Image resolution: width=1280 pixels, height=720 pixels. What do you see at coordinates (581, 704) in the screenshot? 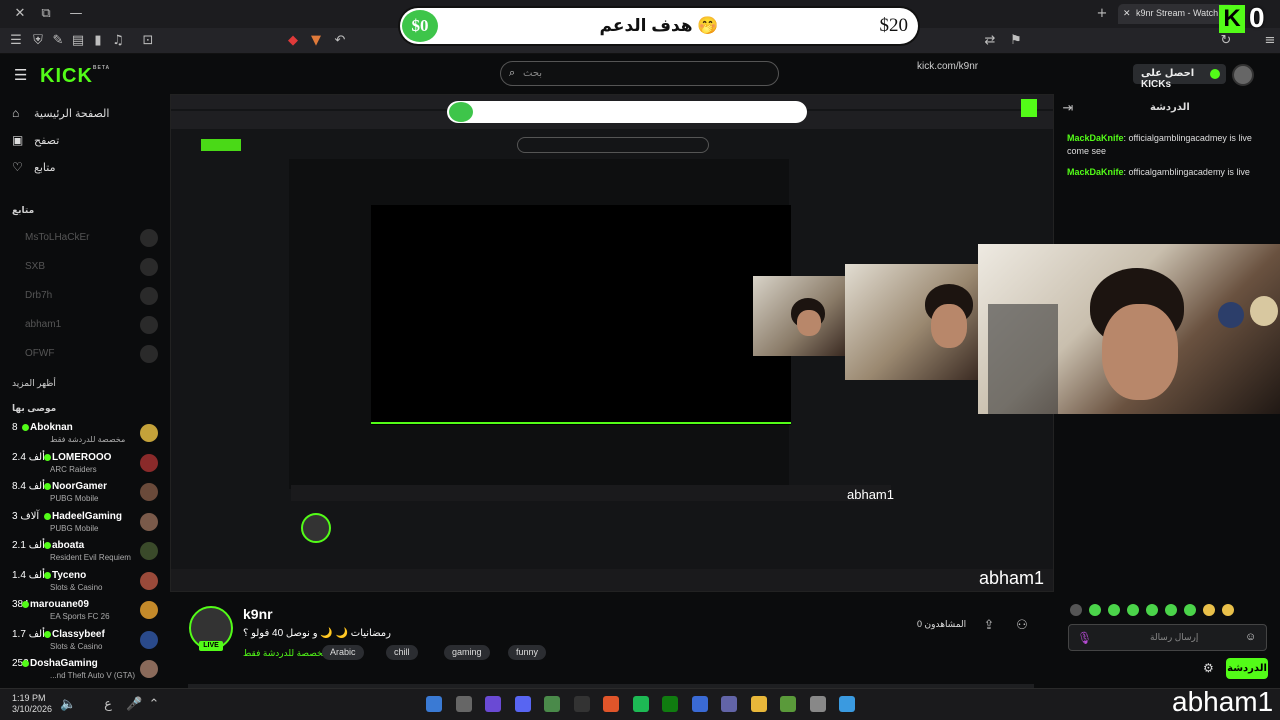
I see `terminal-icon` at bounding box center [581, 704].